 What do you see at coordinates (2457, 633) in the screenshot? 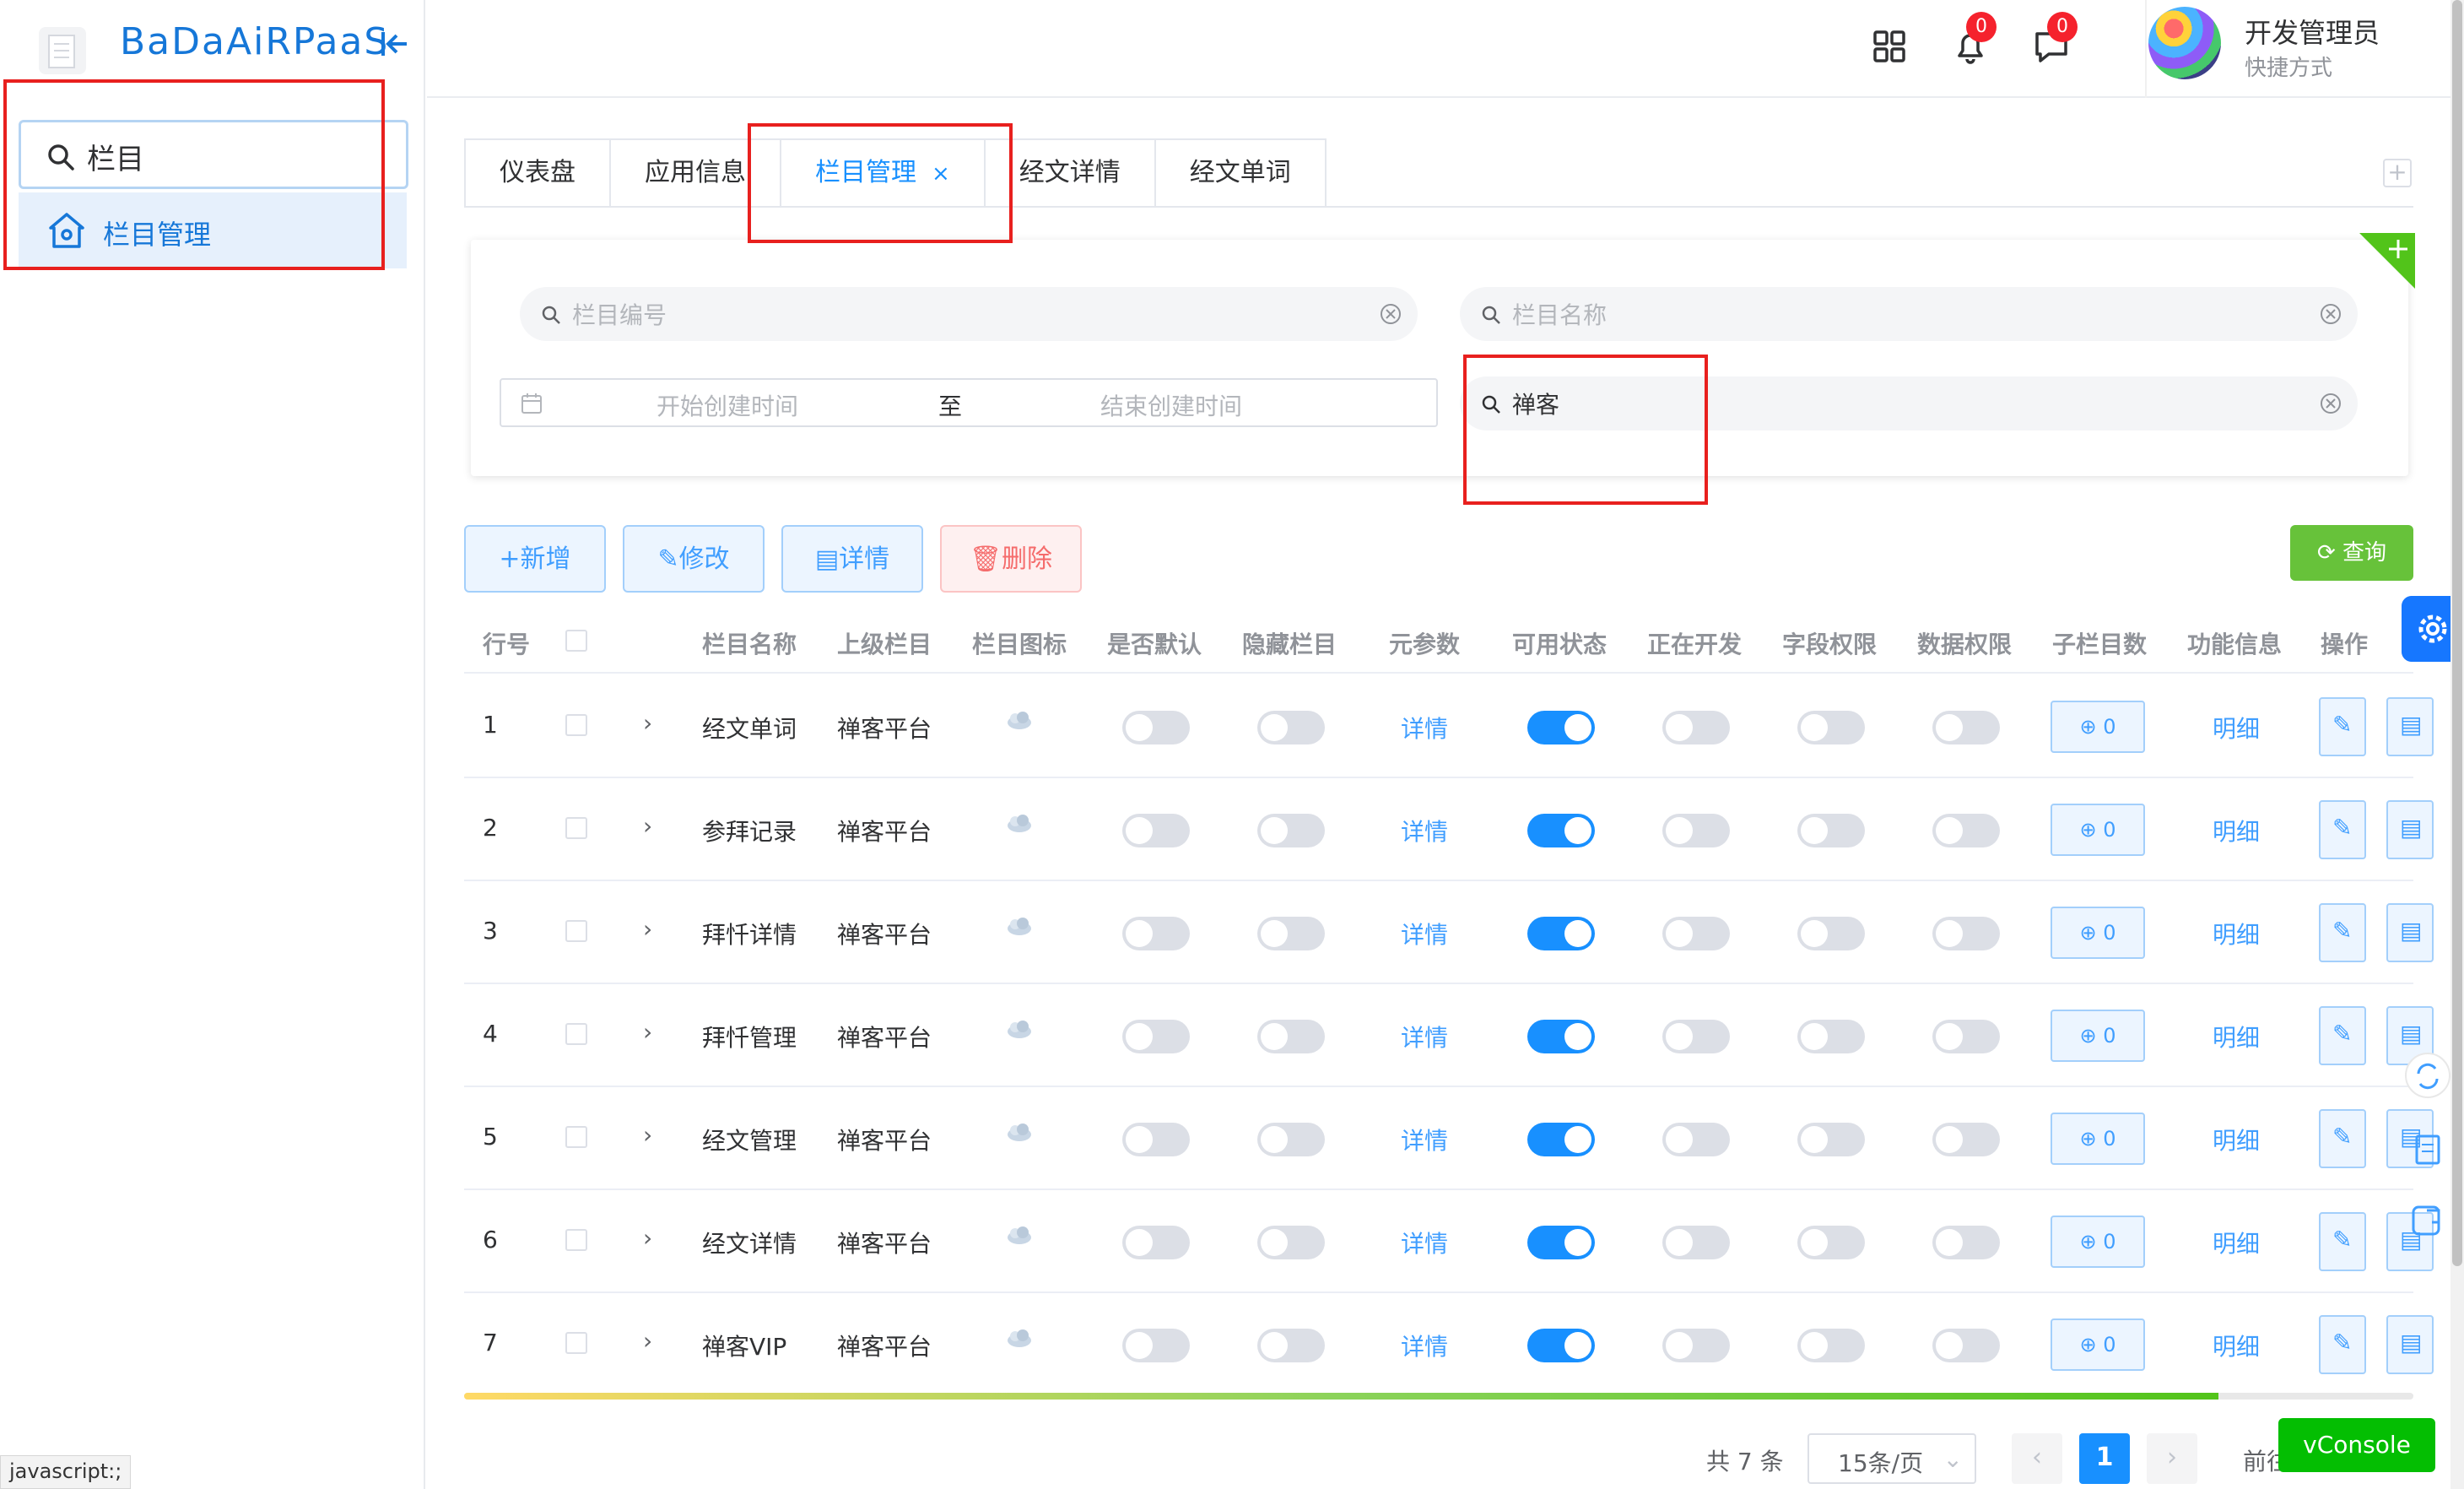
I see `page-scrollbar-thumb` at bounding box center [2457, 633].